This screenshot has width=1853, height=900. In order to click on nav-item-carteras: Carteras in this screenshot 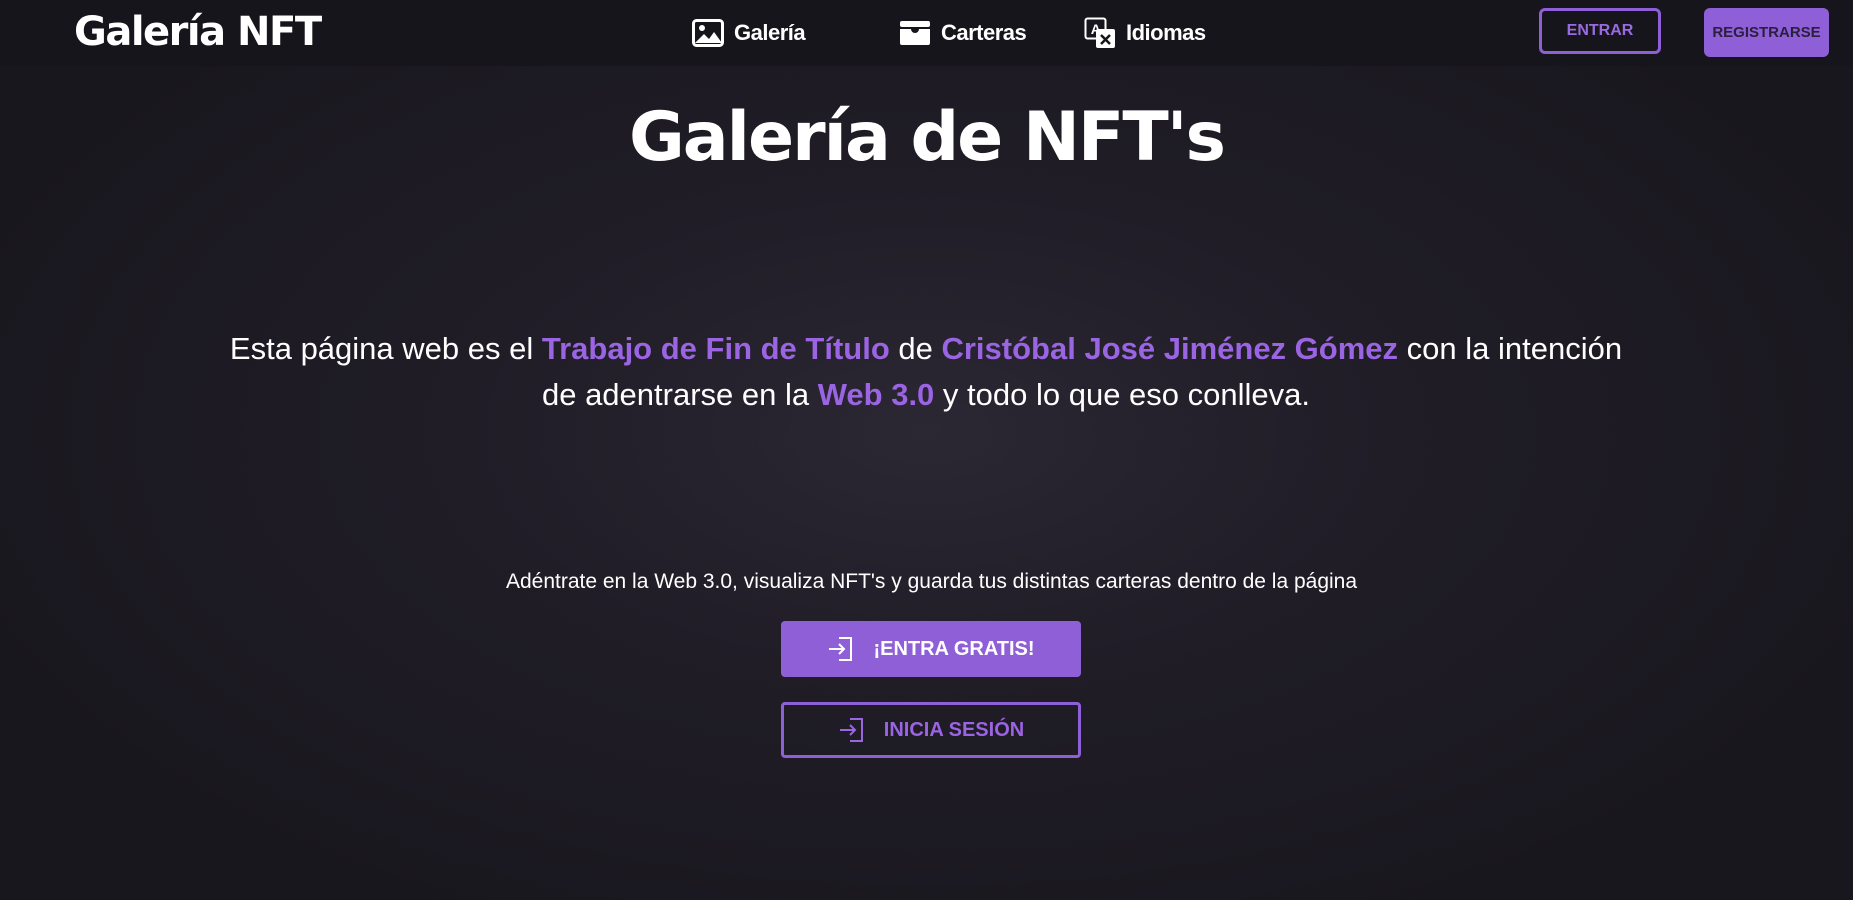, I will do `click(963, 33)`.